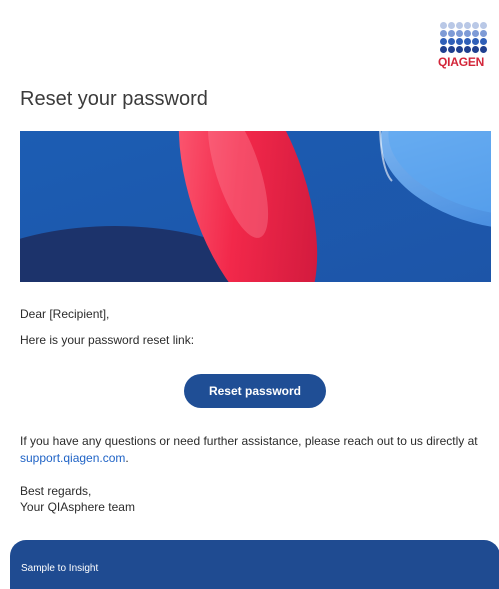 This screenshot has width=499, height=589. Describe the element at coordinates (77, 507) in the screenshot. I see `closing-line-2: Your QIAsphere team` at that location.